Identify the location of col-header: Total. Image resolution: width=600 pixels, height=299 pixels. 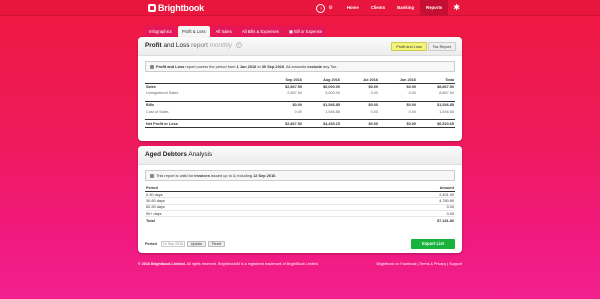
(449, 80).